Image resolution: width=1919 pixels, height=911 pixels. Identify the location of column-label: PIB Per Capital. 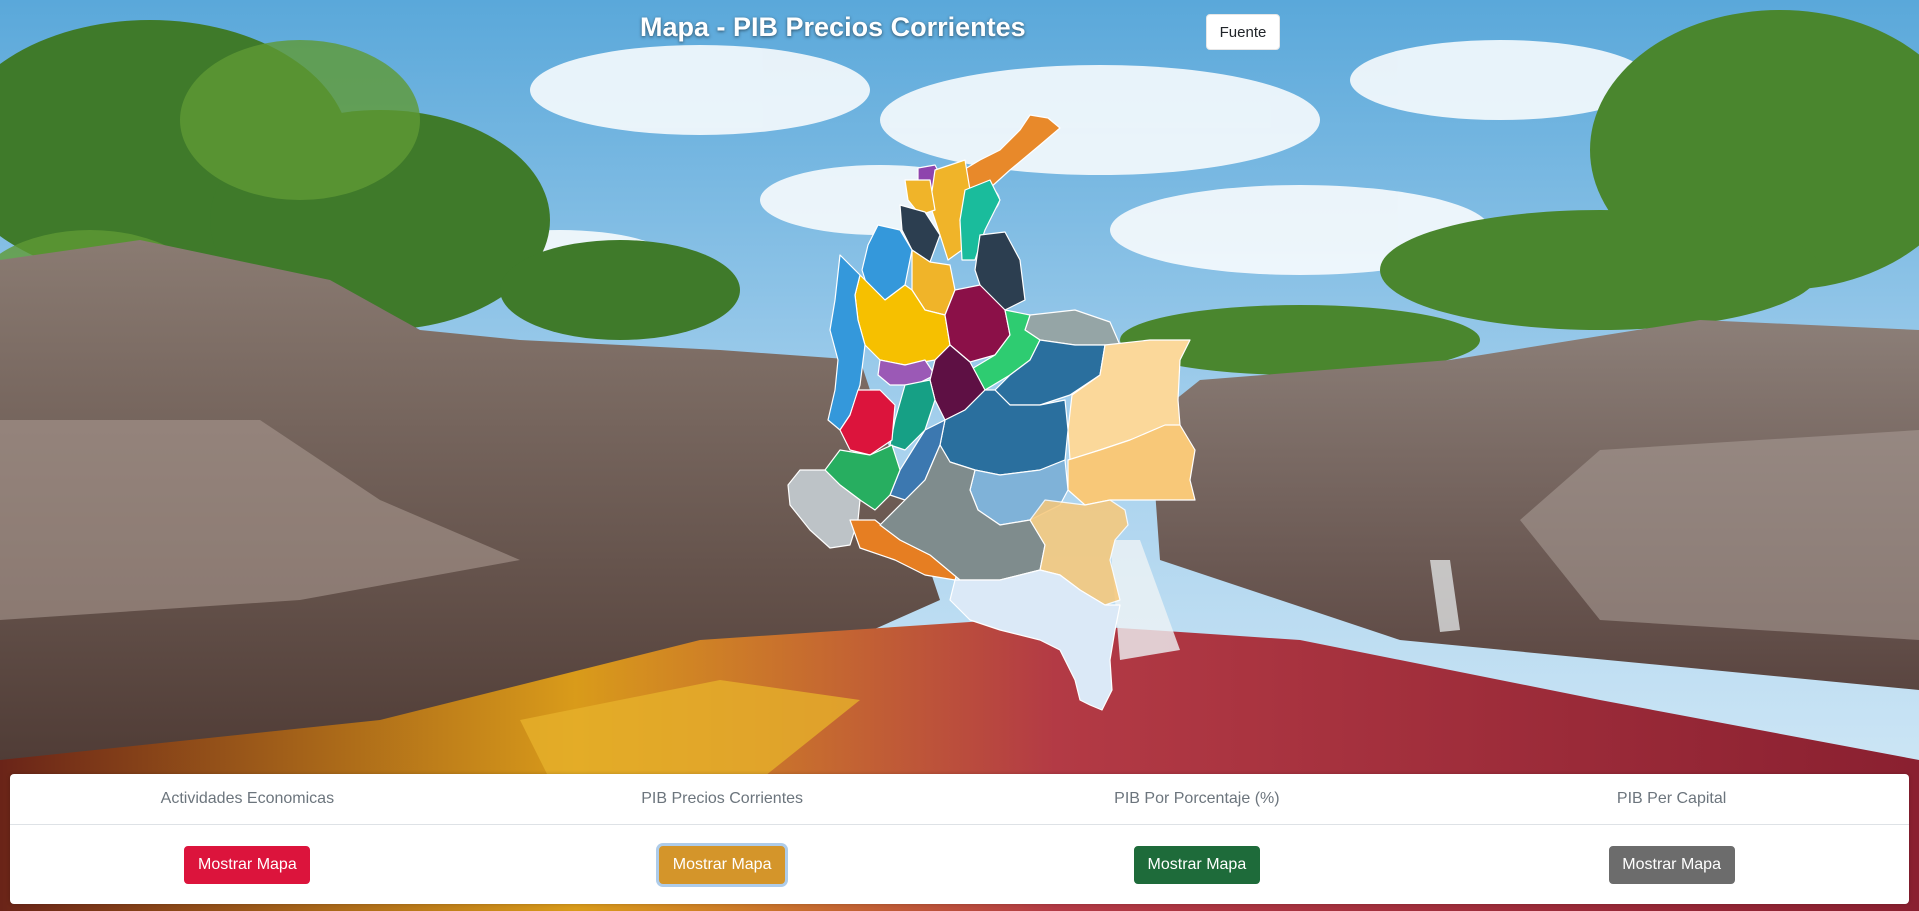
(1671, 798).